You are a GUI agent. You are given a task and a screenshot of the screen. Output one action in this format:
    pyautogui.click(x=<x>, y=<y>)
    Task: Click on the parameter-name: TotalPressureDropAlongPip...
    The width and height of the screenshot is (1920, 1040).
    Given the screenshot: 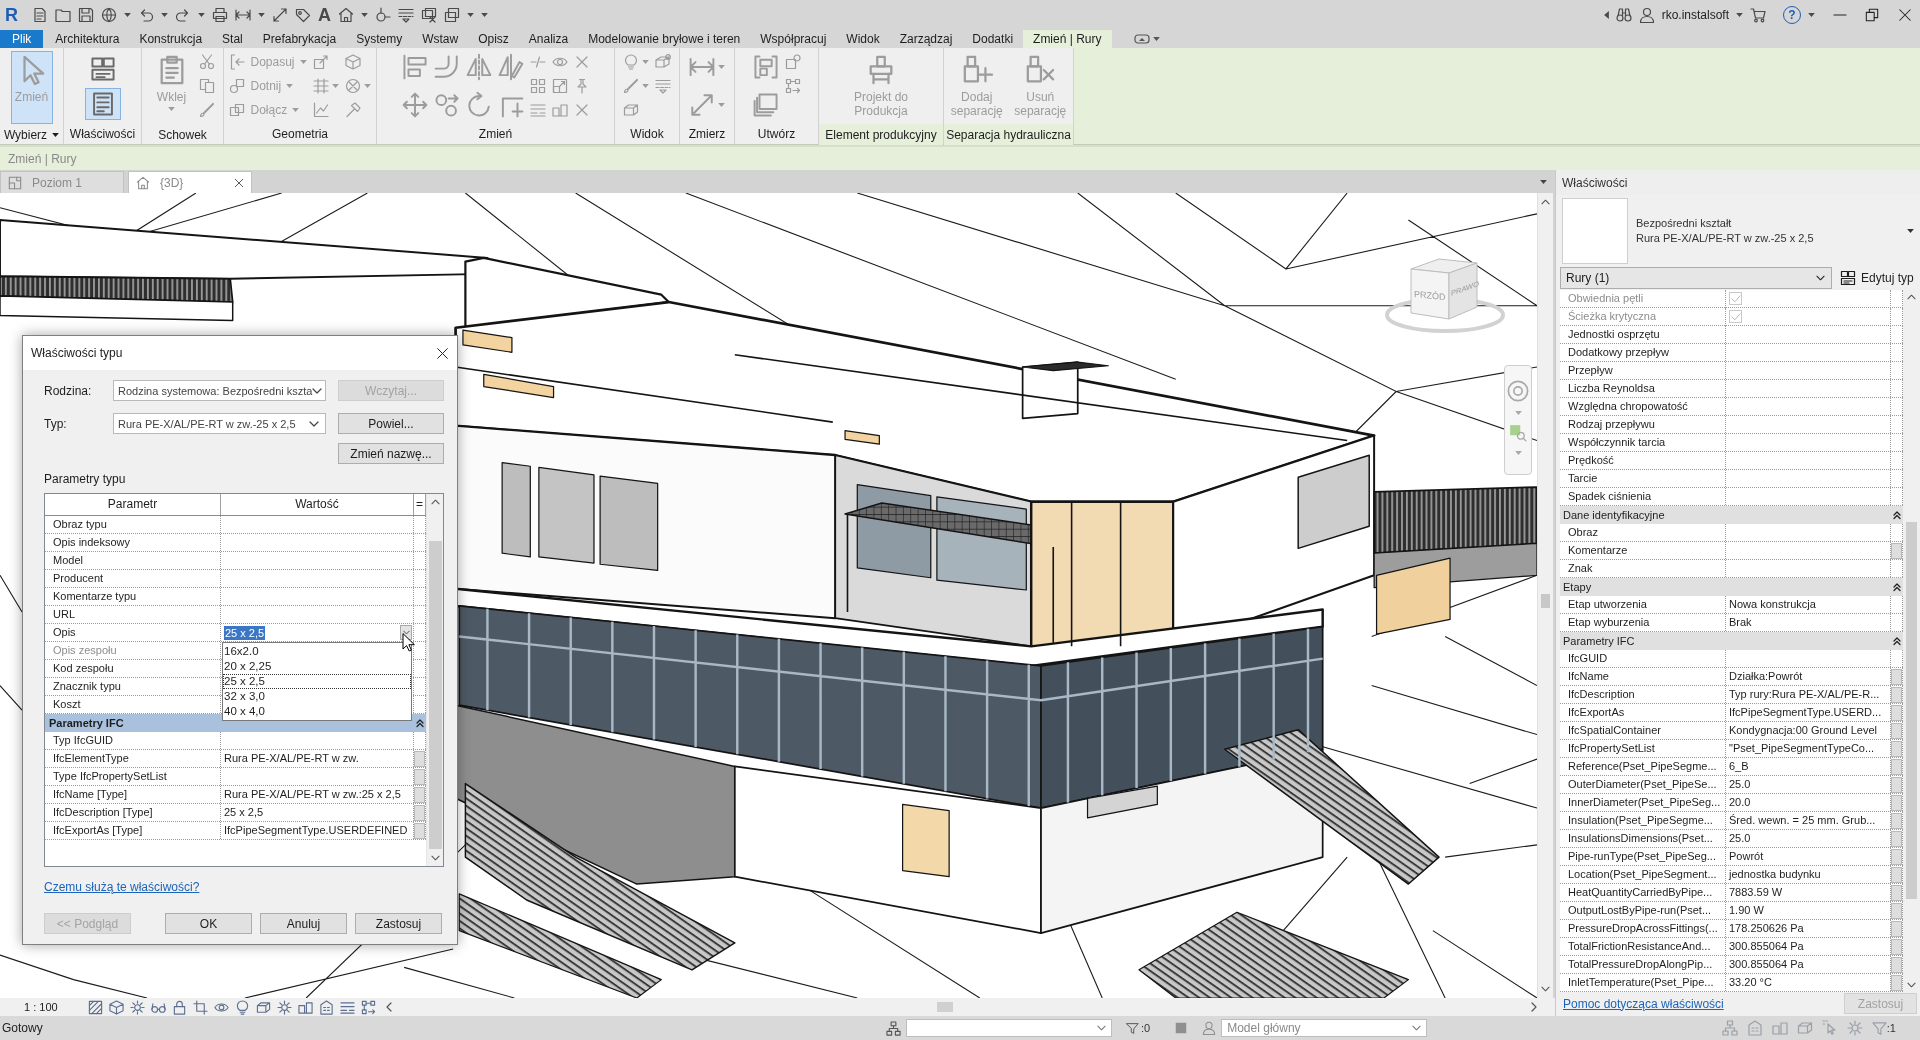 What is the action you would take?
    pyautogui.click(x=1643, y=964)
    